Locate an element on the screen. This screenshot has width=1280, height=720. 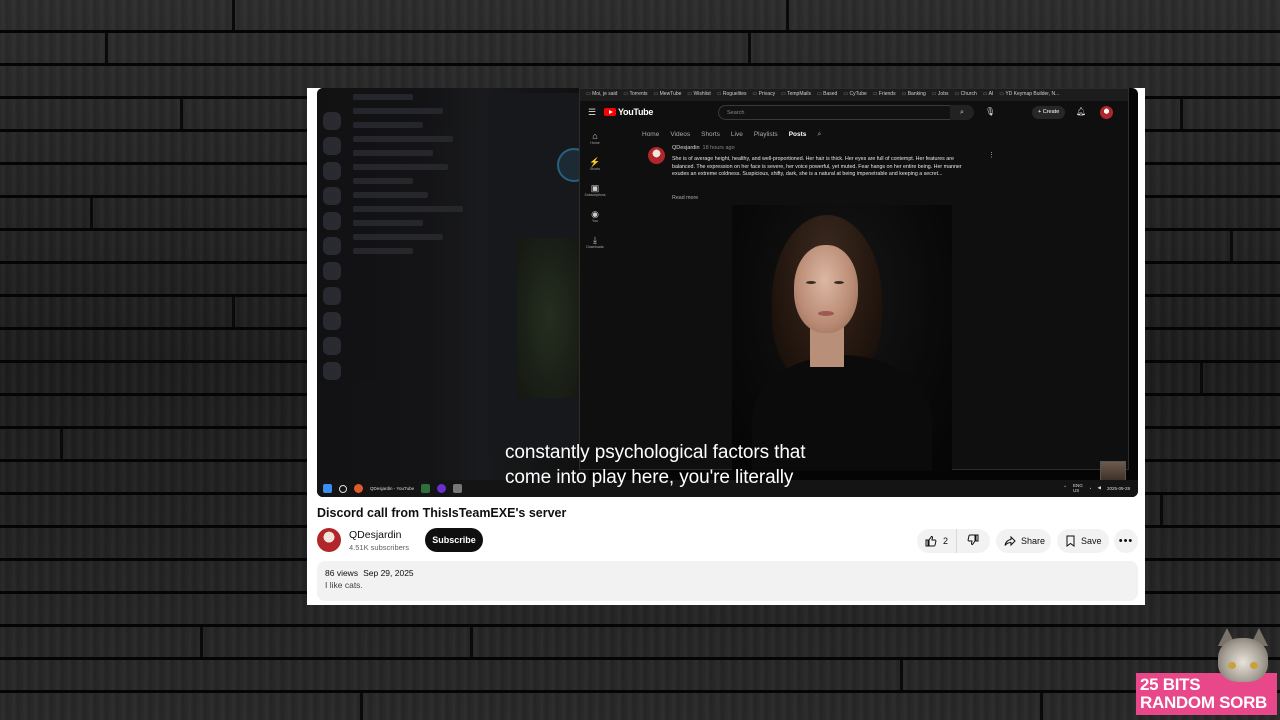
sidebar-item-subscriptions: ▣ Subscriptions is located at coordinates (595, 190).